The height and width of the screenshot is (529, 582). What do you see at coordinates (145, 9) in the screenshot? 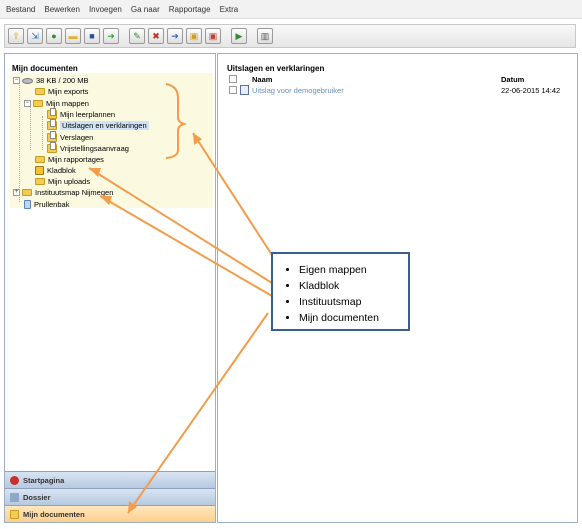
I see `menu-ga-naar: Ga naar` at bounding box center [145, 9].